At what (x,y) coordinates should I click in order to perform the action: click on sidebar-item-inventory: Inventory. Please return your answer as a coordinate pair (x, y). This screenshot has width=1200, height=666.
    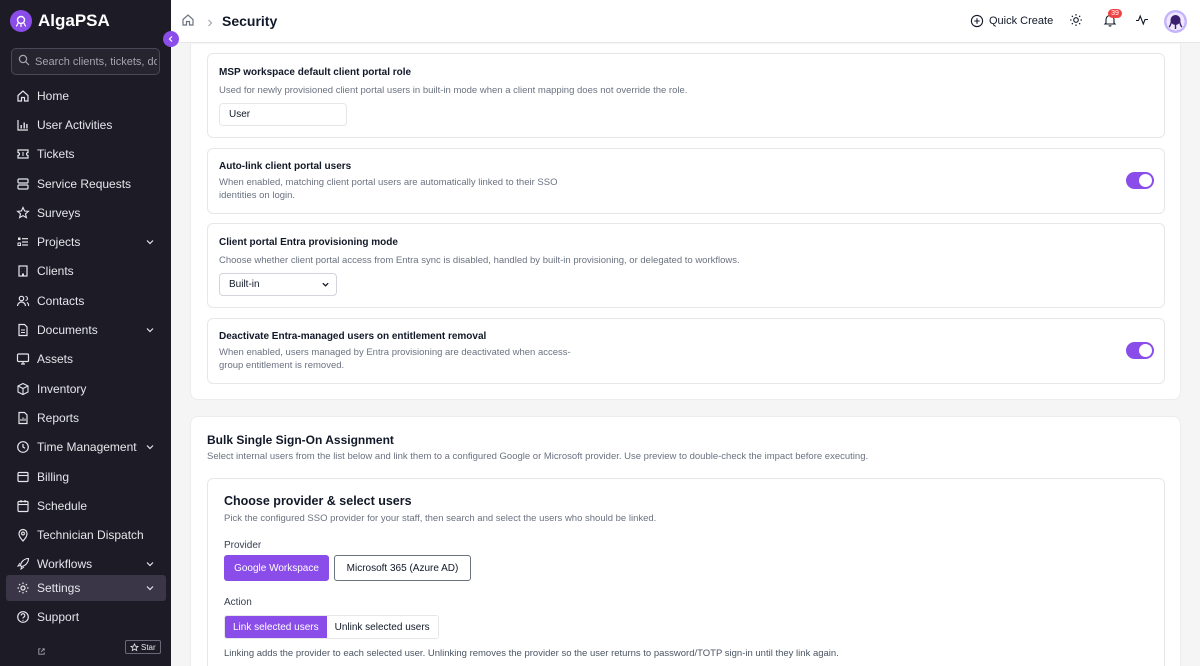
    Looking at the image, I should click on (86, 389).